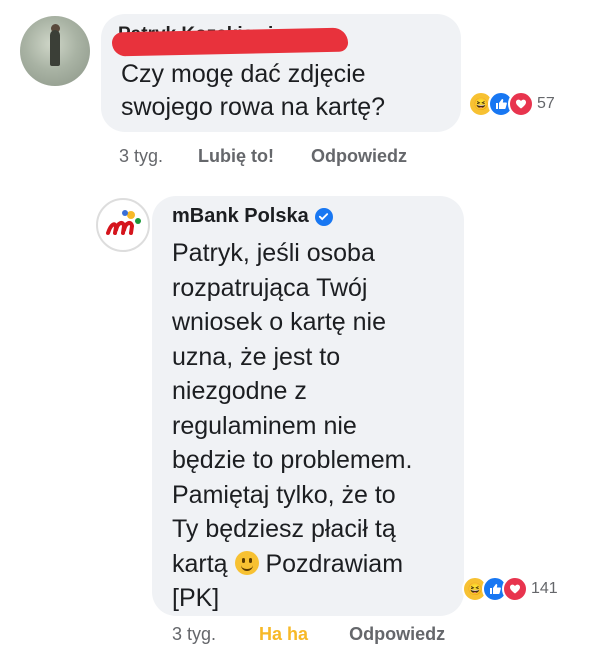 Image resolution: width=610 pixels, height=645 pixels. What do you see at coordinates (55, 48) in the screenshot?
I see `avatar-figure` at bounding box center [55, 48].